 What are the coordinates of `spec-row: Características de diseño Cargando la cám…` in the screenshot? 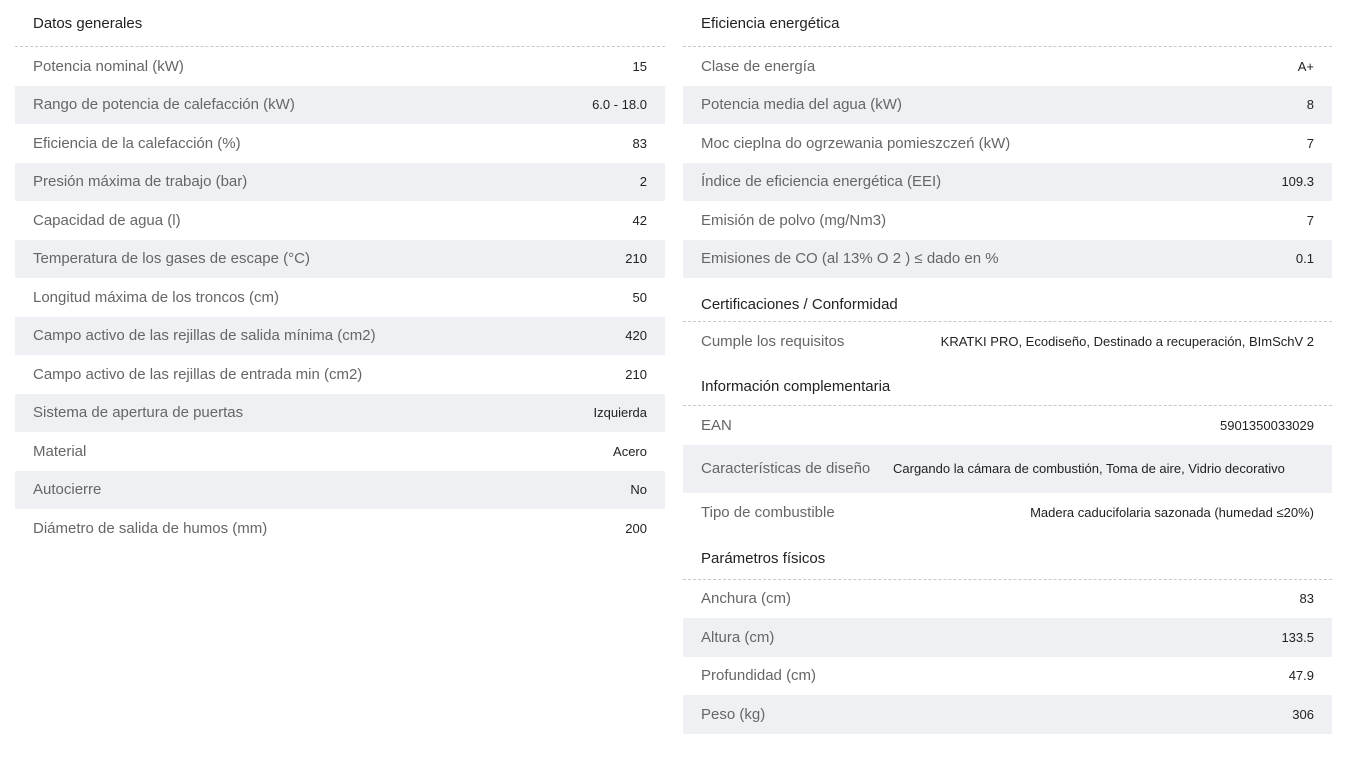 It's located at (1007, 469).